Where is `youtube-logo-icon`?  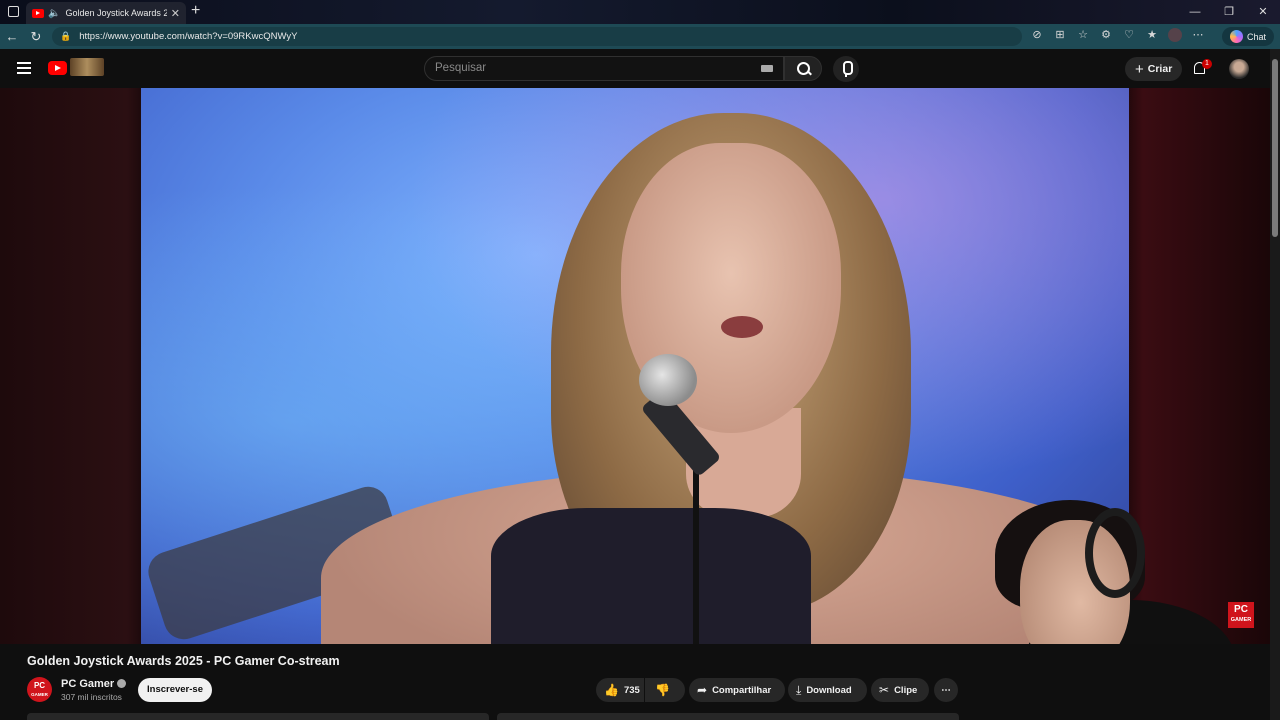 youtube-logo-icon is located at coordinates (57, 68).